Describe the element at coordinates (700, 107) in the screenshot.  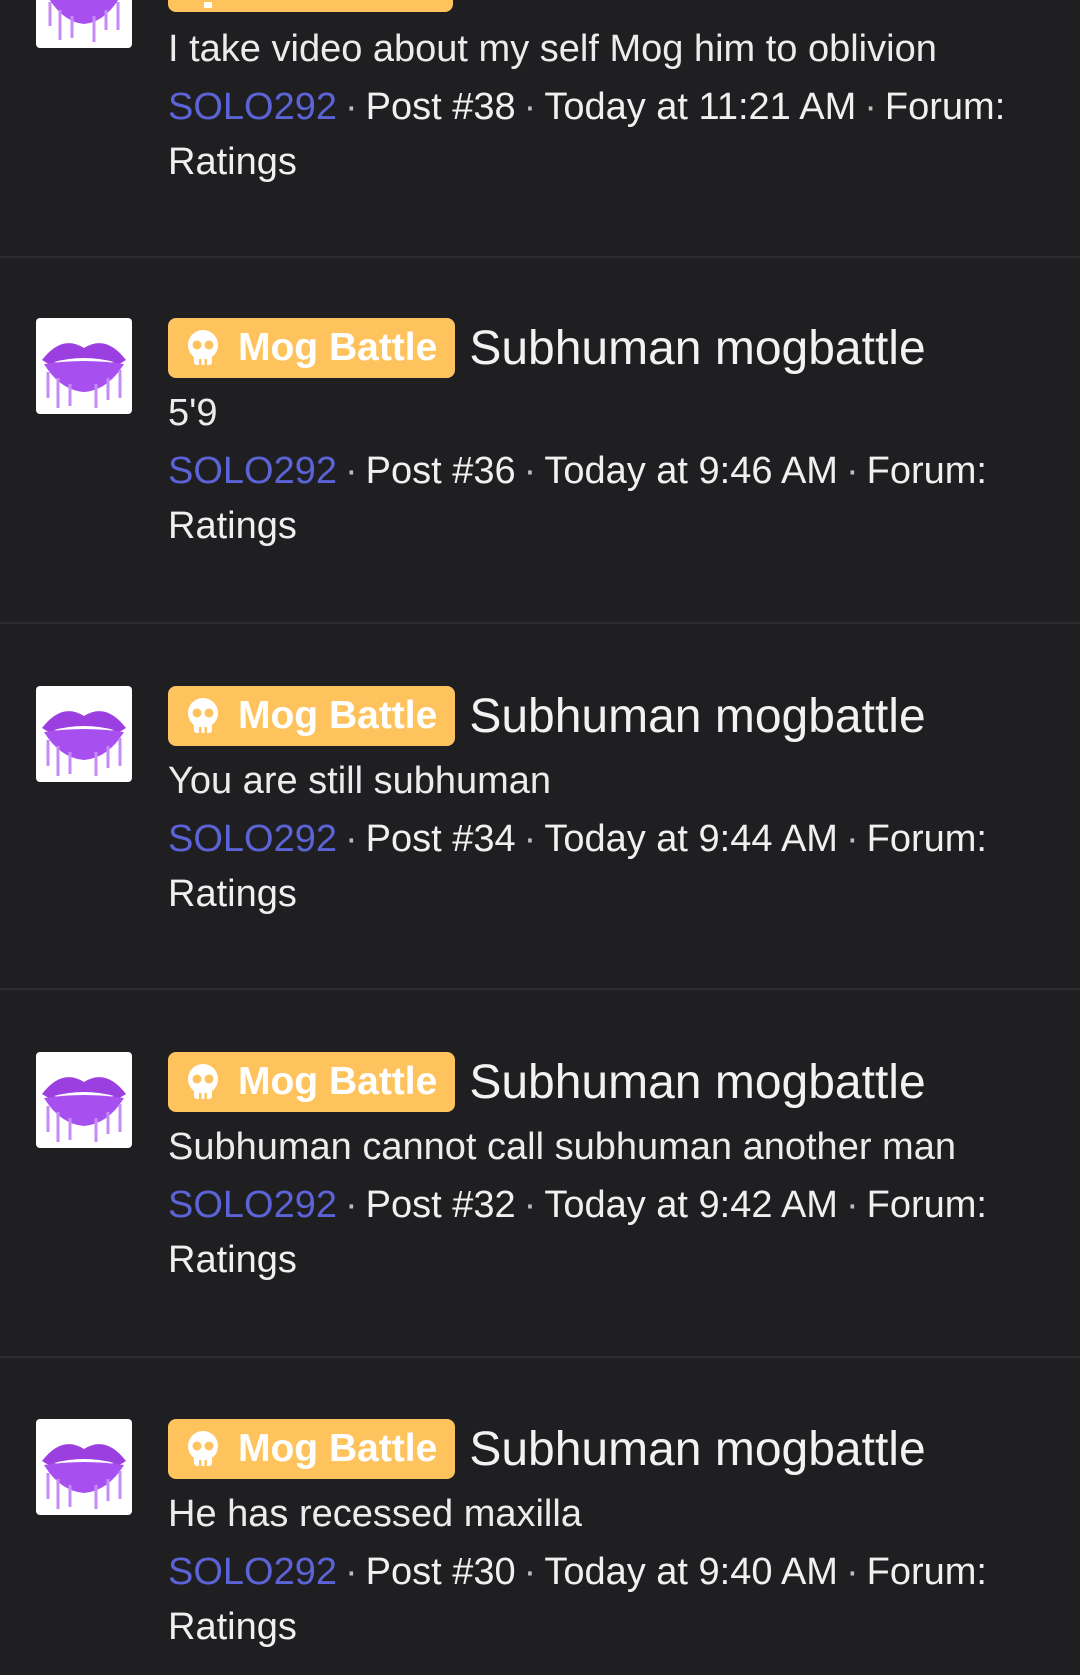
I see `post-time: Today at 11:21 AM` at that location.